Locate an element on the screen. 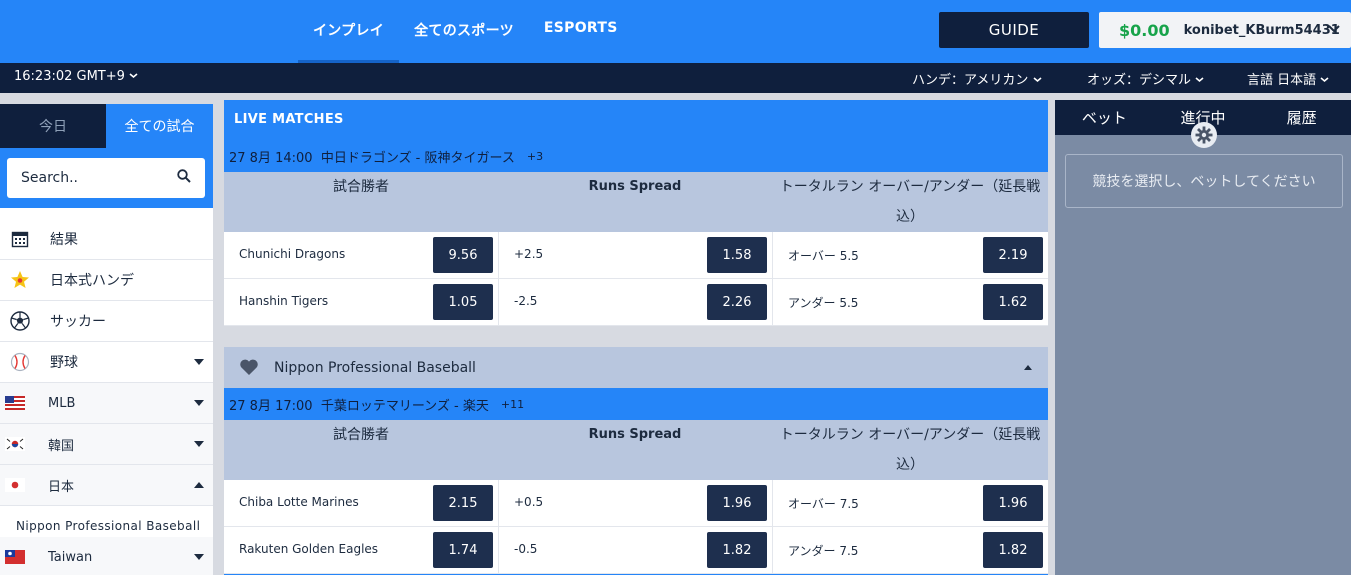 This screenshot has height=575, width=1351. sidebar-item-results: 結果 is located at coordinates (106, 239).